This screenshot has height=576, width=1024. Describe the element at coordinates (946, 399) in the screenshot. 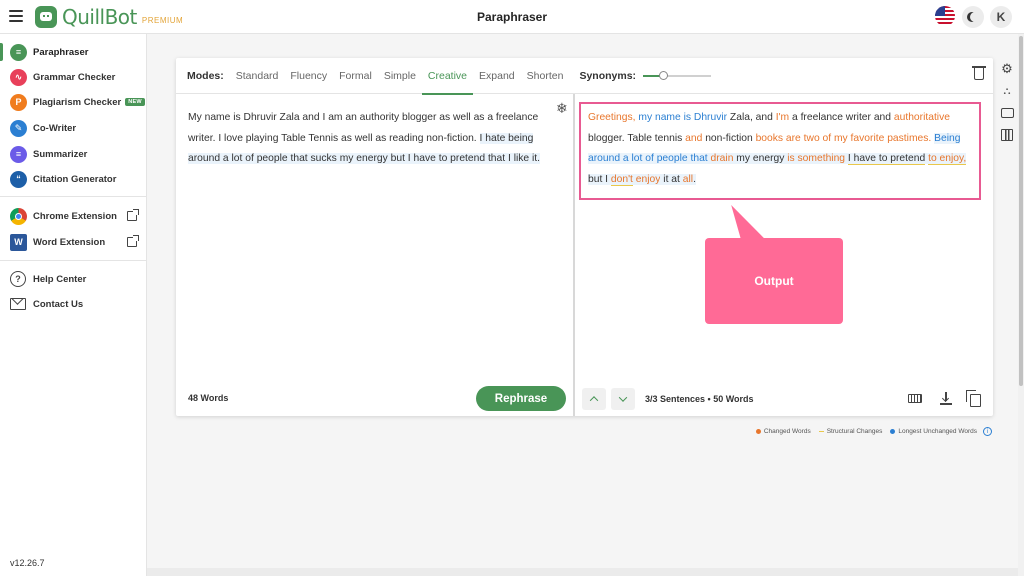

I see `download-icon` at that location.